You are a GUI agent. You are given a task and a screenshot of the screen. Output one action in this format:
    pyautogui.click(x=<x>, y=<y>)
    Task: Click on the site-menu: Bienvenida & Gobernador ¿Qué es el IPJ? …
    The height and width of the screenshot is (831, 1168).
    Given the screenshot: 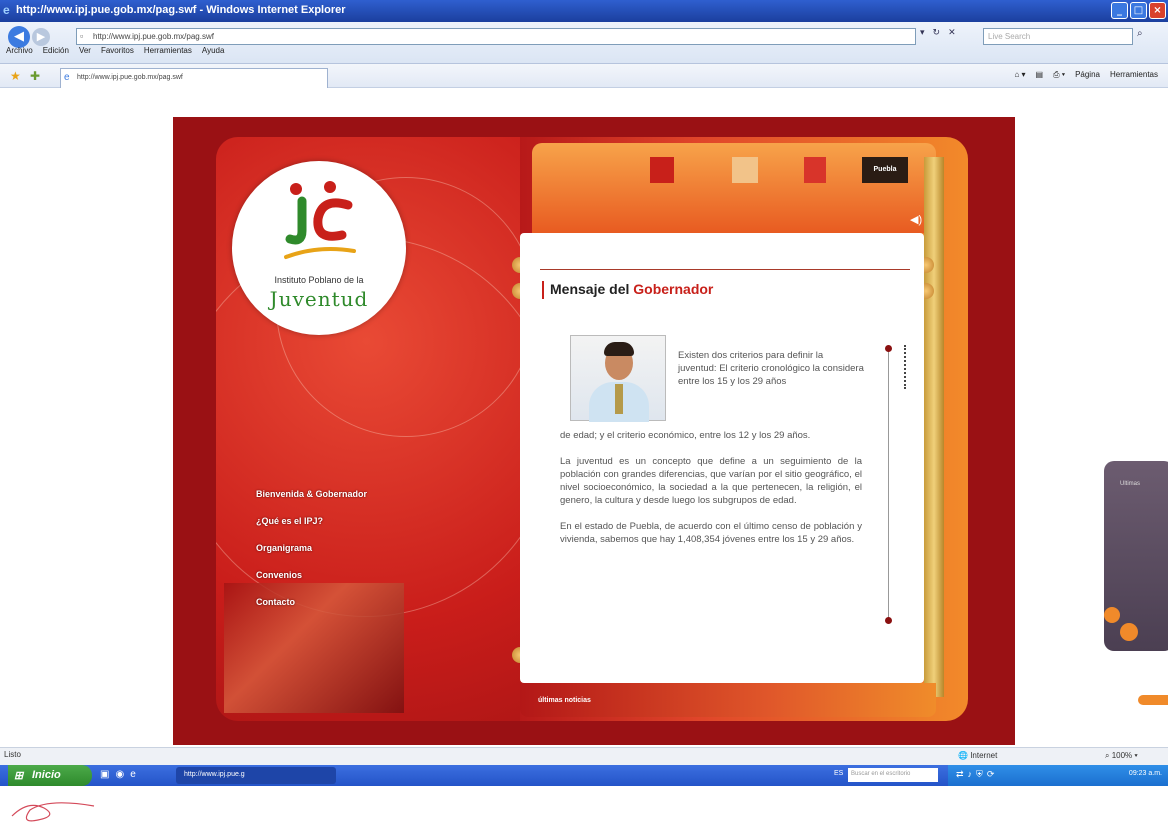 What is the action you would take?
    pyautogui.click(x=311, y=556)
    